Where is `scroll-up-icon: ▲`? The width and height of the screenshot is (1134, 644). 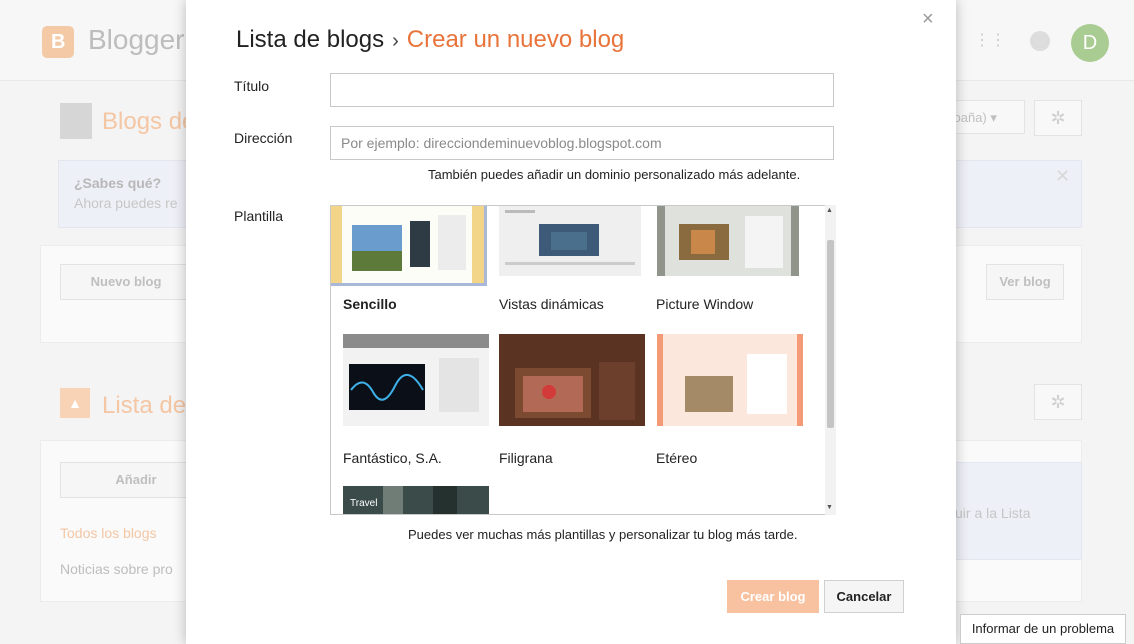
scroll-up-icon: ▲ is located at coordinates (829, 210).